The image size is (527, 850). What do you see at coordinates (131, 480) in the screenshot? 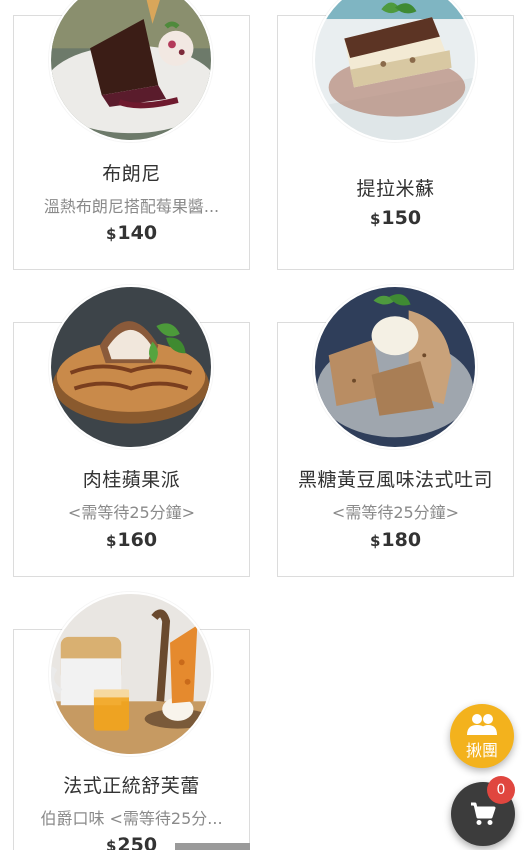
I see `product-name: 肉桂蘋果派` at bounding box center [131, 480].